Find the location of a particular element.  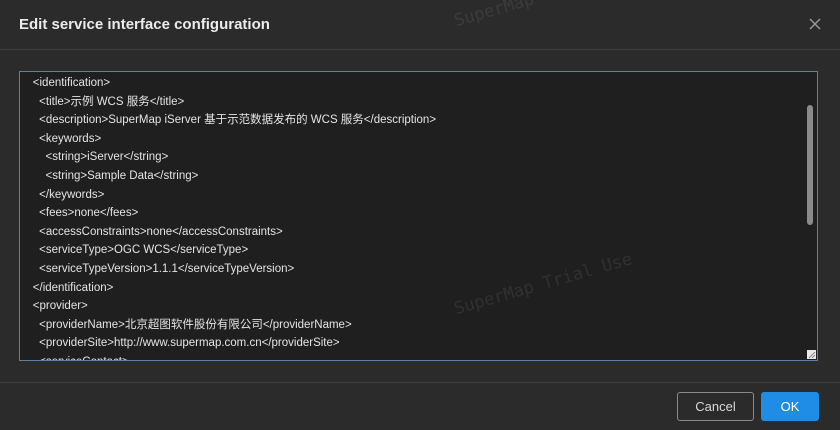

ok-button: OK is located at coordinates (790, 406).